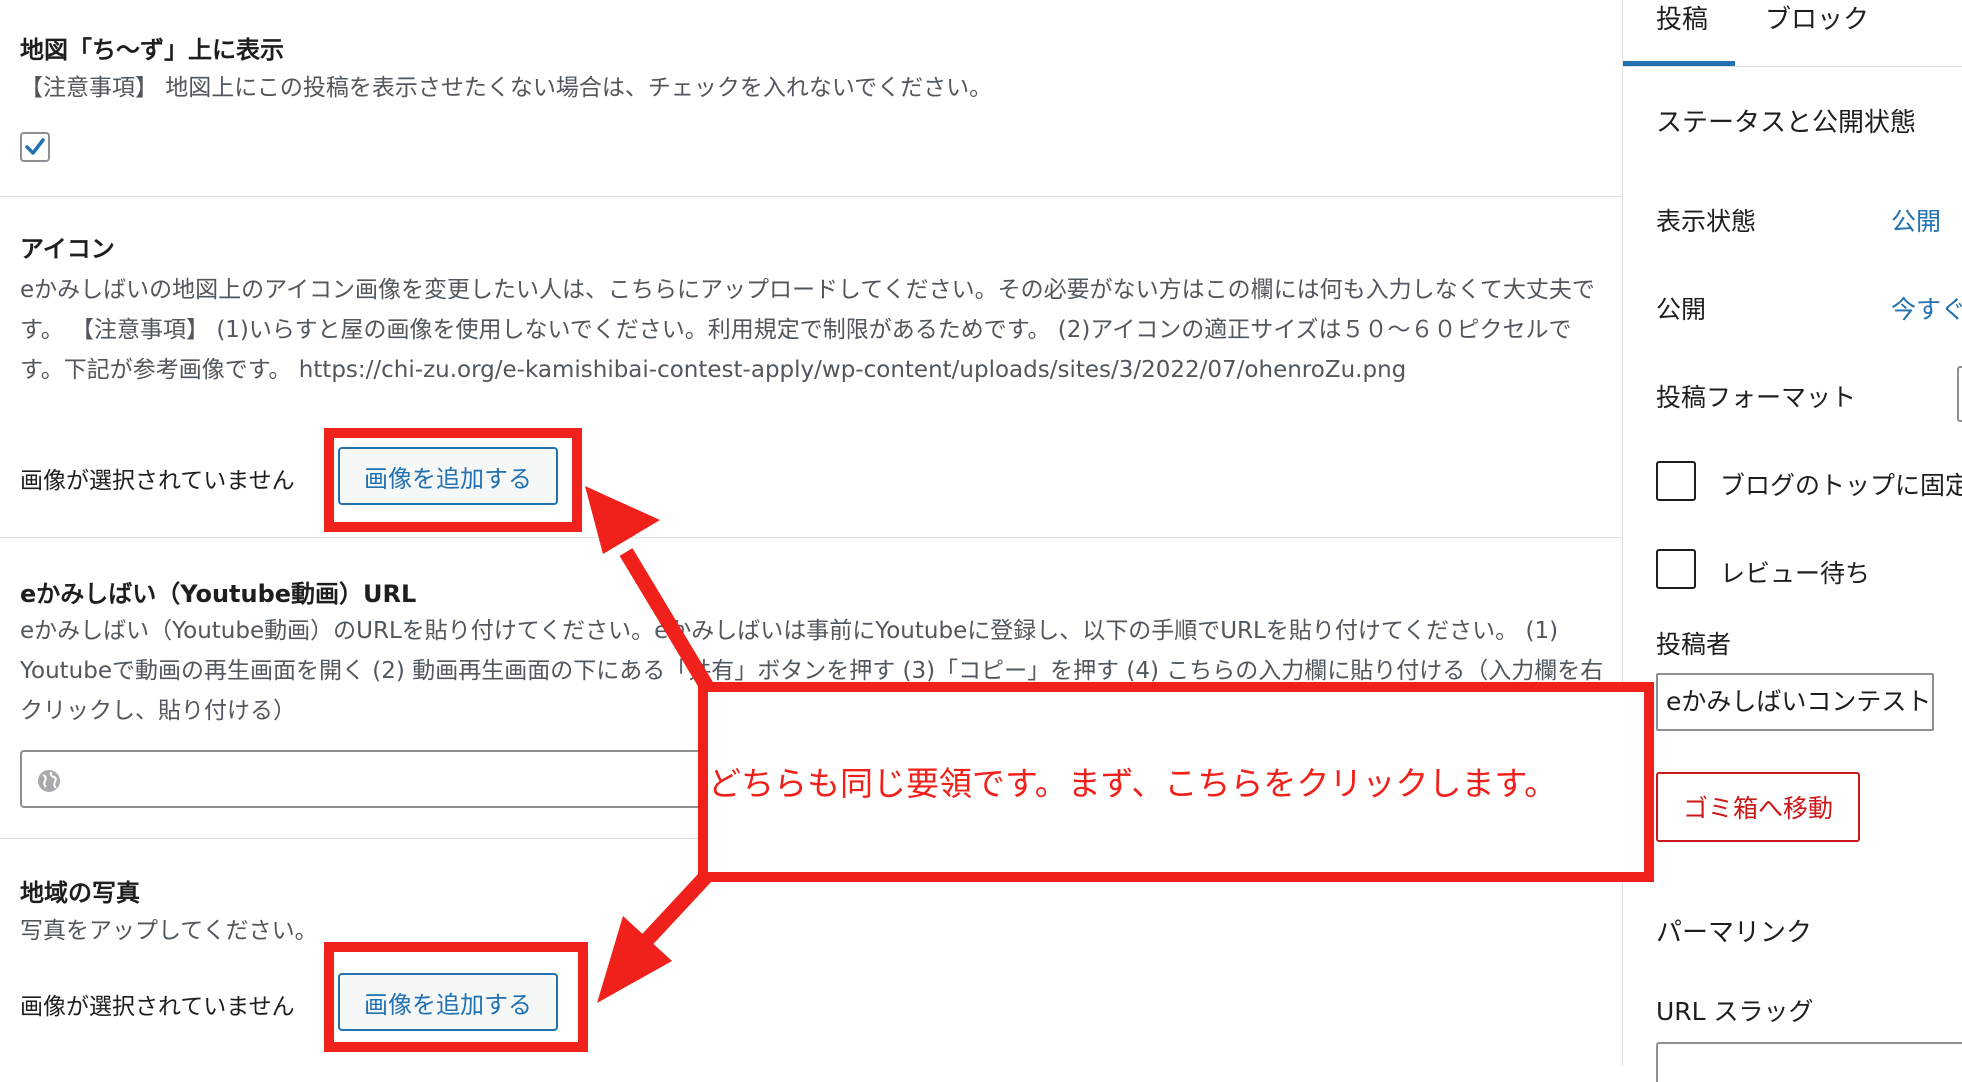 The width and height of the screenshot is (1962, 1082). I want to click on url-slug-label: URL スラッグ, so click(1735, 1011).